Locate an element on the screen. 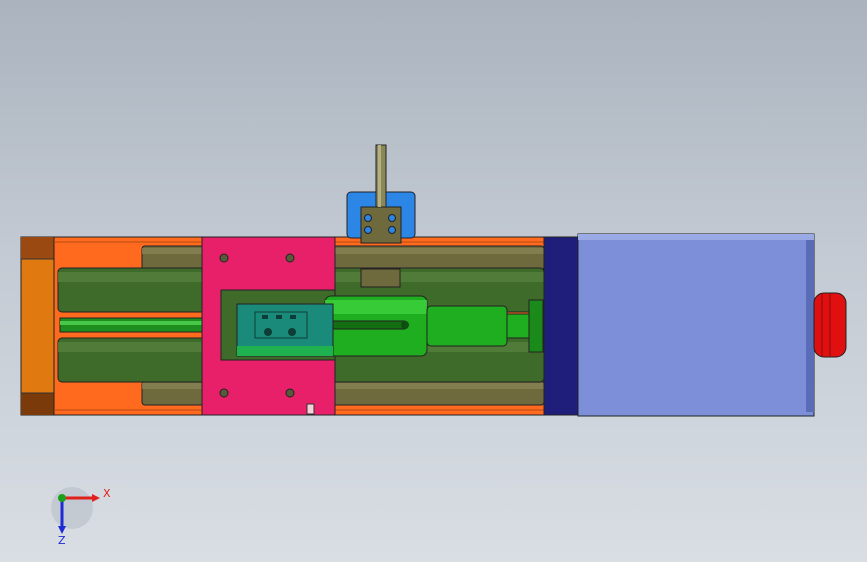 The image size is (867, 562). sensor-rod is located at coordinates (381, 176).